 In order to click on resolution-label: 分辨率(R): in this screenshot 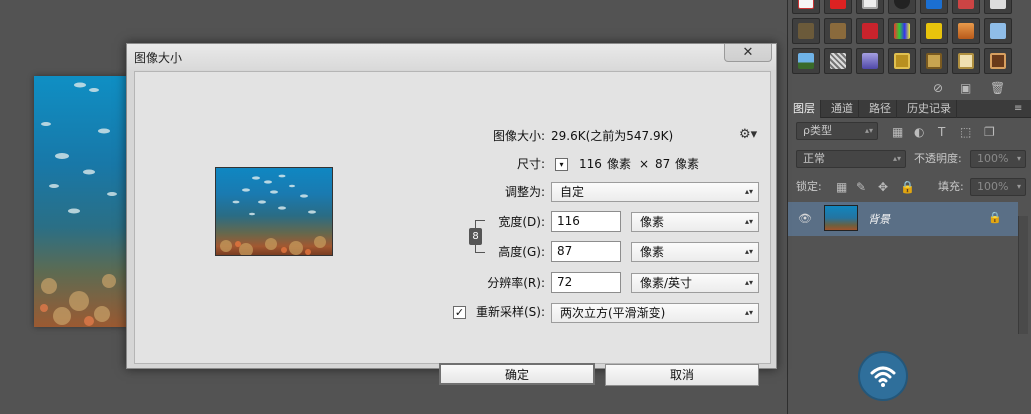, I will do `click(516, 283)`.